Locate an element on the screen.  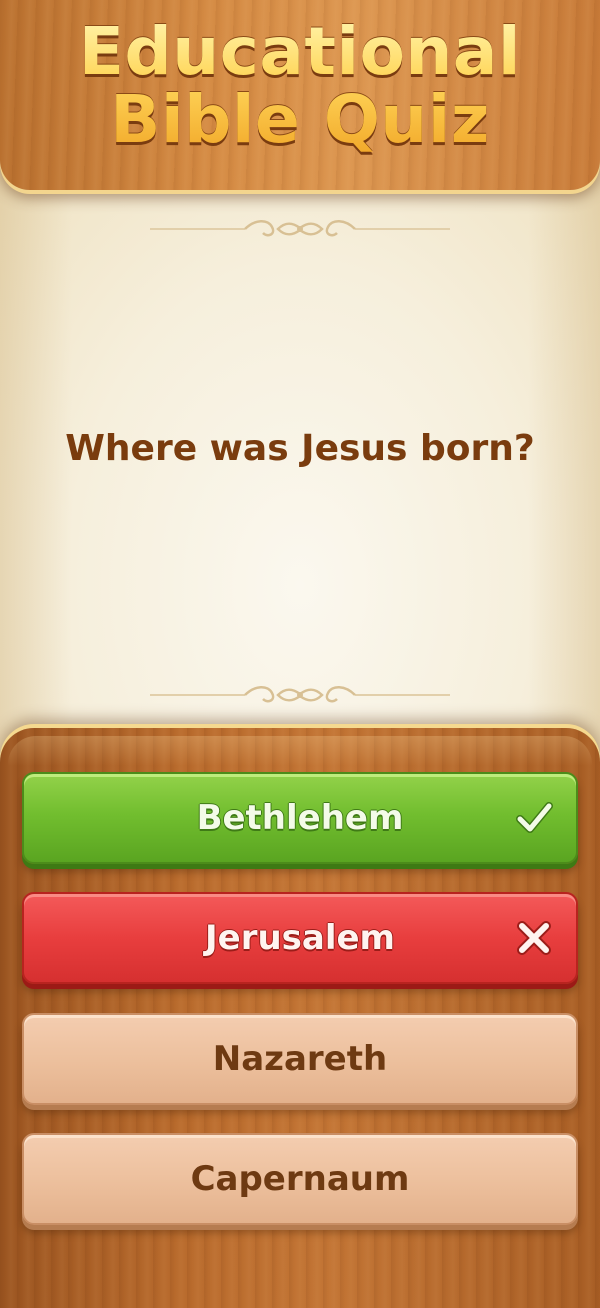
close-x-icon is located at coordinates (534, 938).